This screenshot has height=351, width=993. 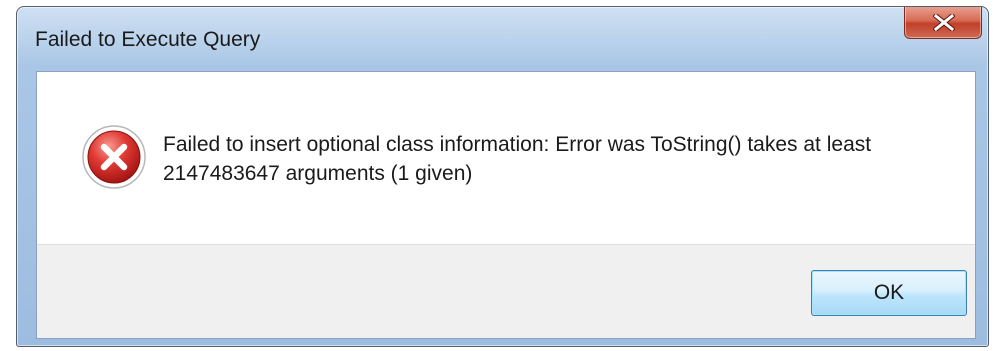 I want to click on close-icon, so click(x=944, y=22).